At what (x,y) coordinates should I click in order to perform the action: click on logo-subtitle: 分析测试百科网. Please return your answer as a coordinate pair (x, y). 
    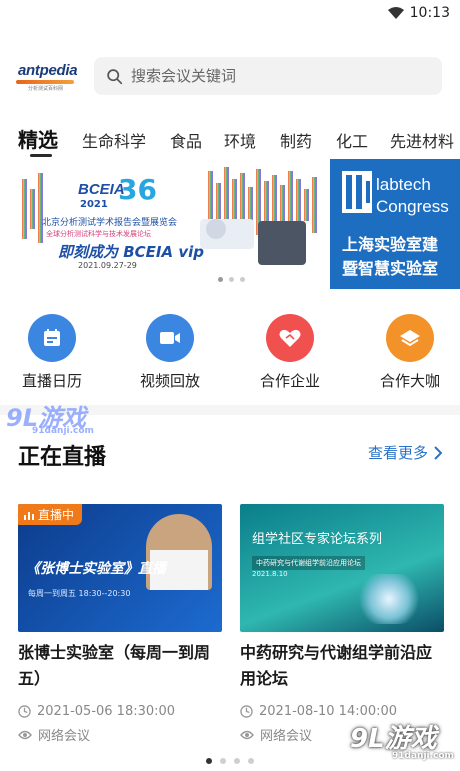
    Looking at the image, I should click on (46, 89).